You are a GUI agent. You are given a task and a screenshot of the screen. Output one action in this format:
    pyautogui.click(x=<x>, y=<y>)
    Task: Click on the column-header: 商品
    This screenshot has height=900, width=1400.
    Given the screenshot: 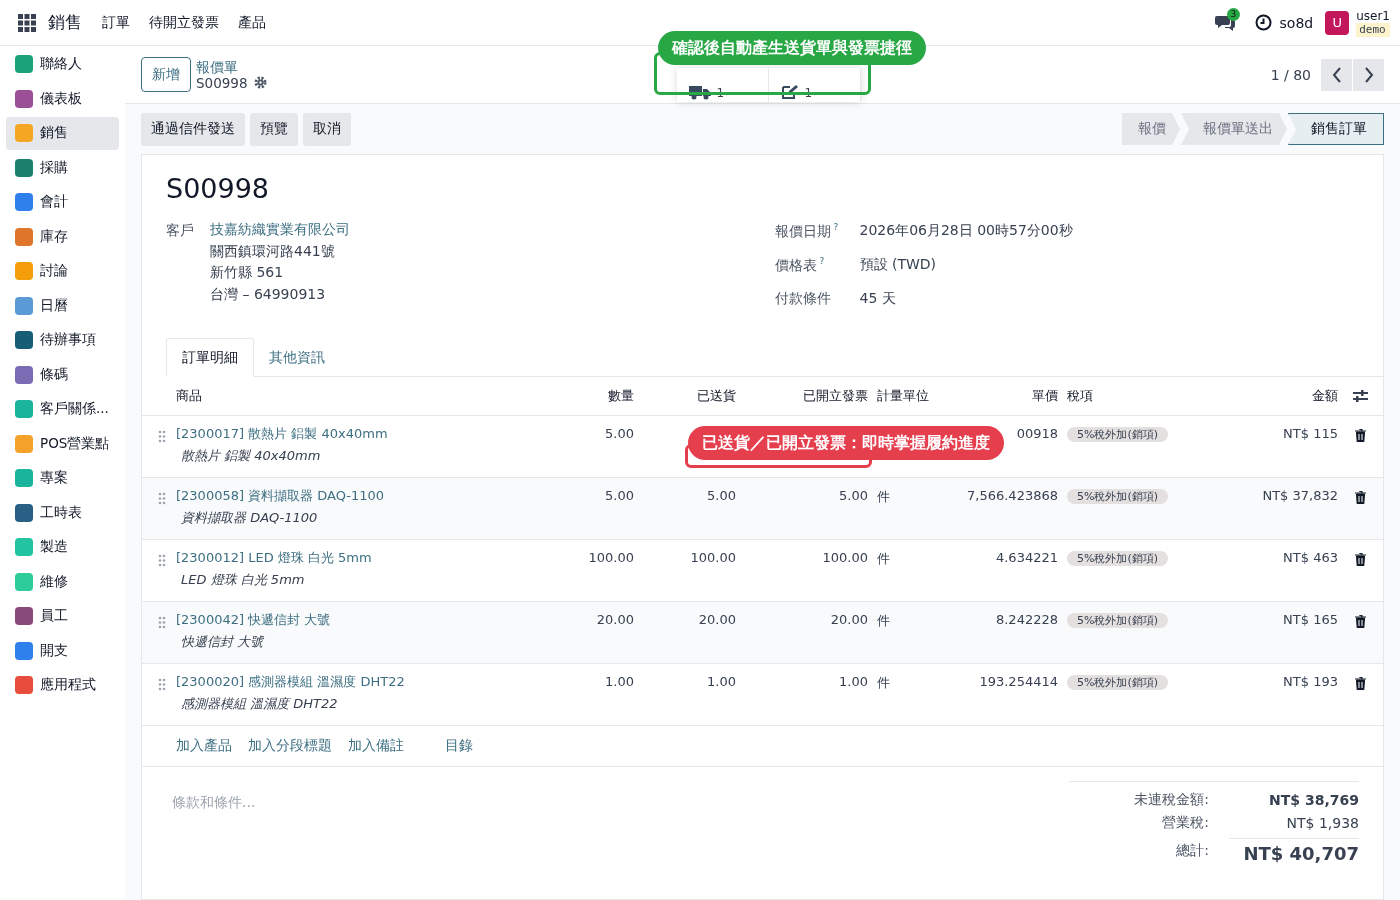 What is the action you would take?
    pyautogui.click(x=366, y=396)
    